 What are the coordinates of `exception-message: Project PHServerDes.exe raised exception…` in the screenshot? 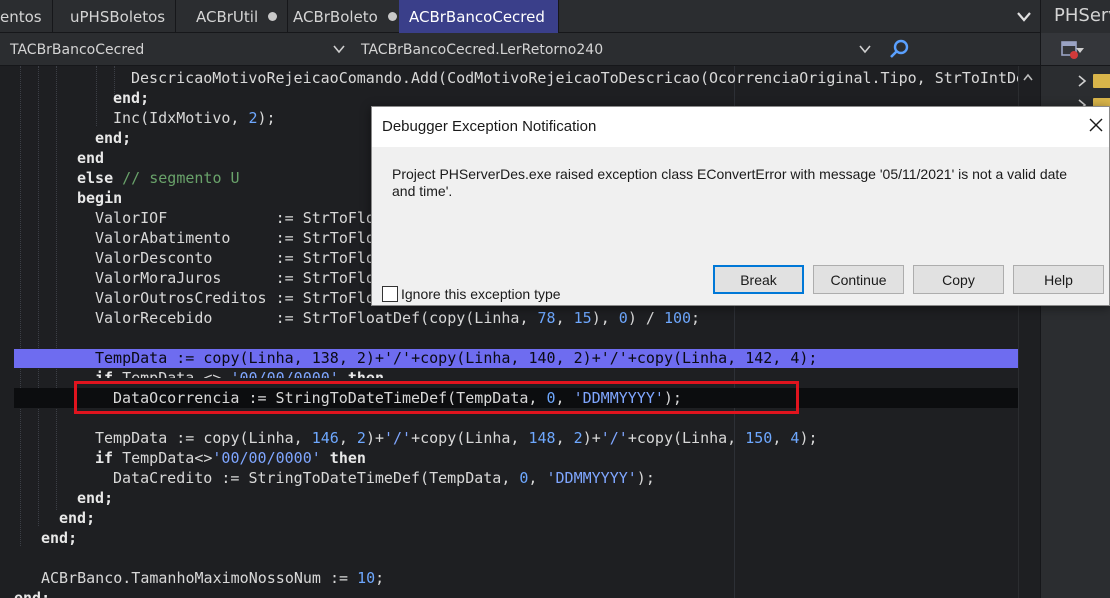 It's located at (730, 182).